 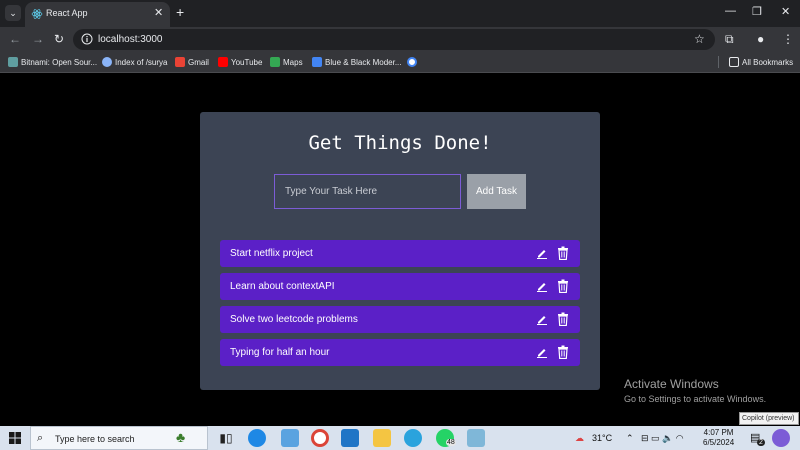 What do you see at coordinates (95, 439) in the screenshot?
I see `search-placeholder: Type here to search` at bounding box center [95, 439].